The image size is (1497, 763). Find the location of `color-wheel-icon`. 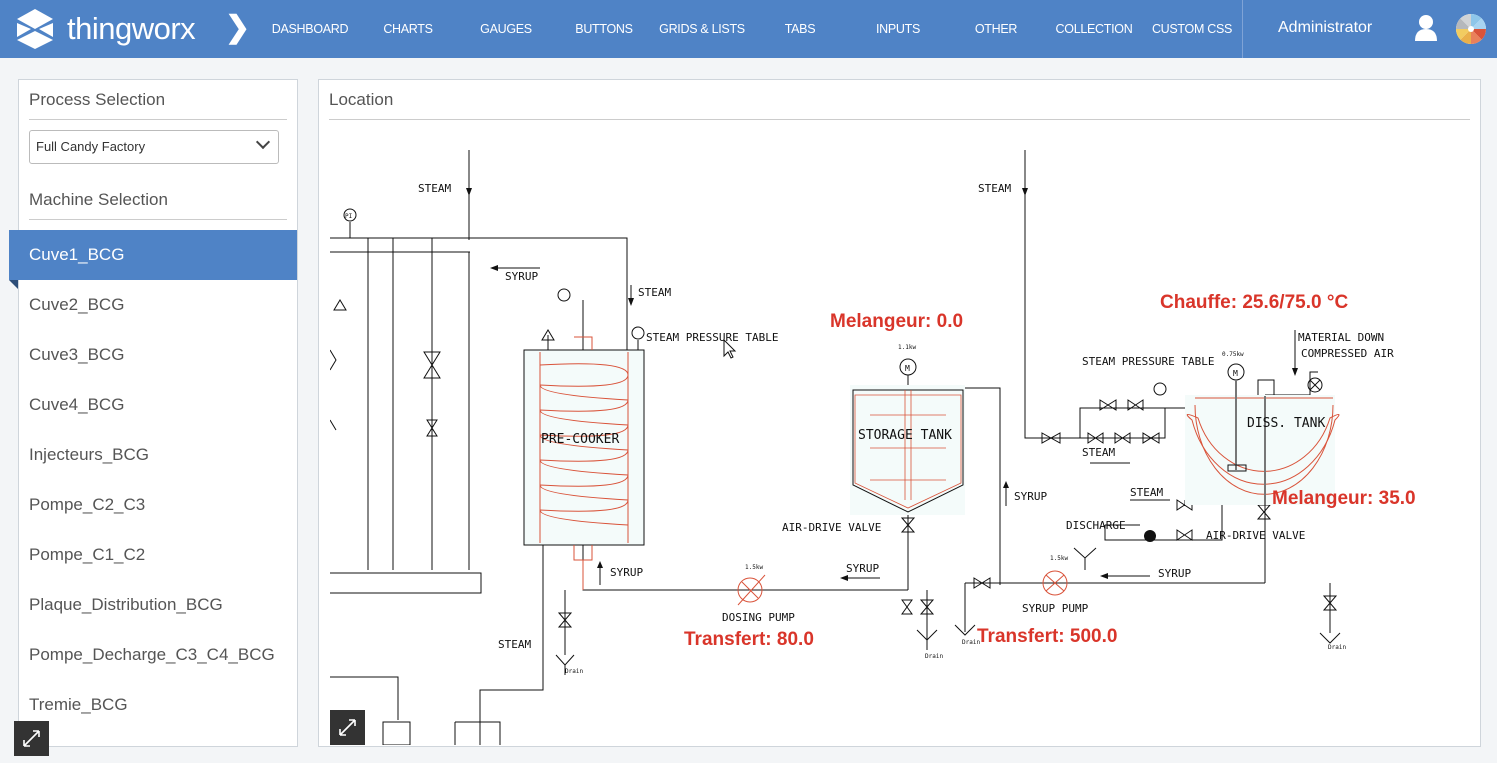

color-wheel-icon is located at coordinates (1471, 29).